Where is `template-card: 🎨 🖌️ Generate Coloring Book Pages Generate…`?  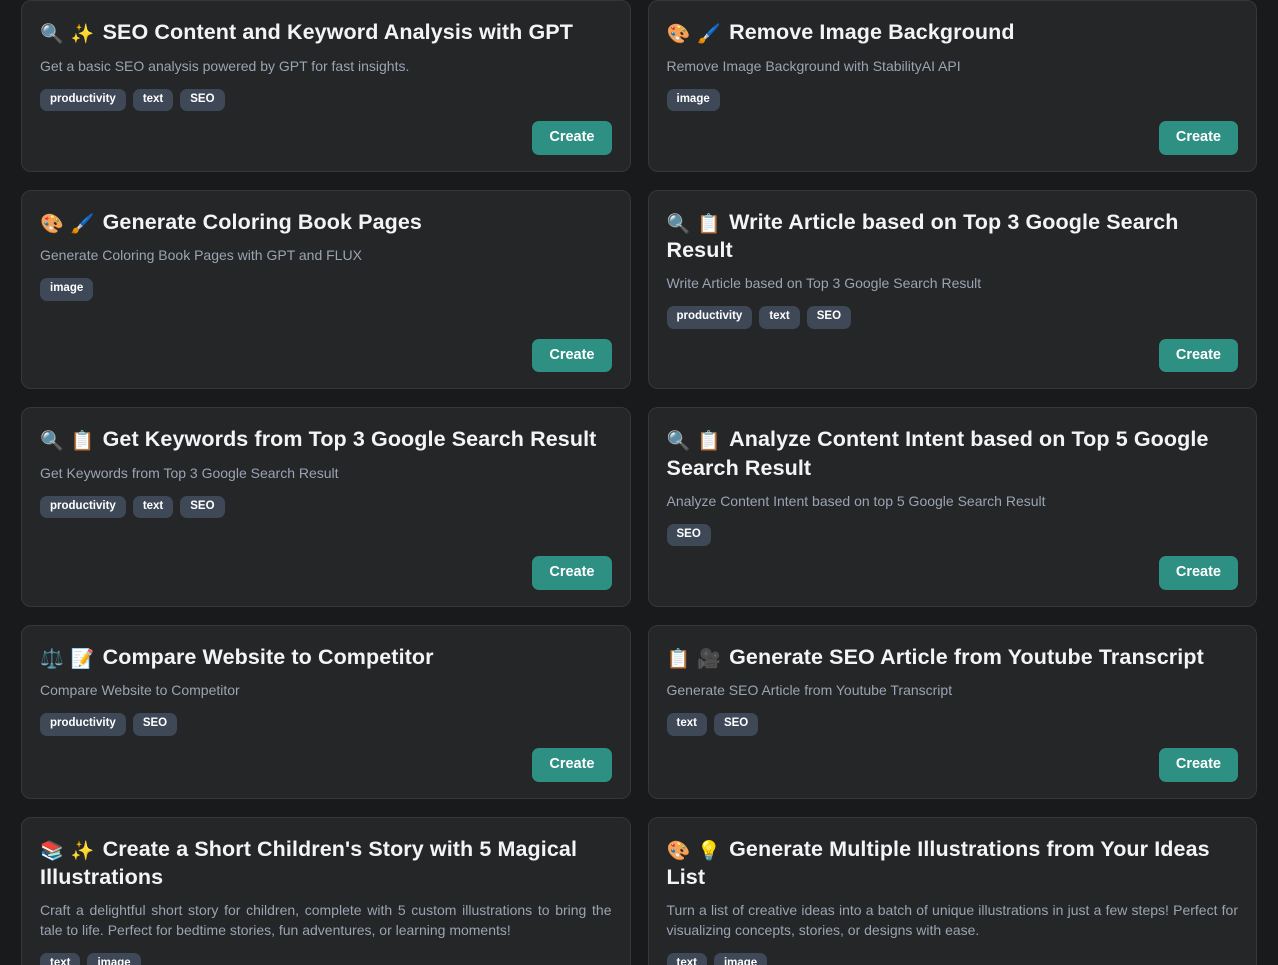
template-card: 🎨 🖌️ Generate Coloring Book Pages Generate… is located at coordinates (326, 289).